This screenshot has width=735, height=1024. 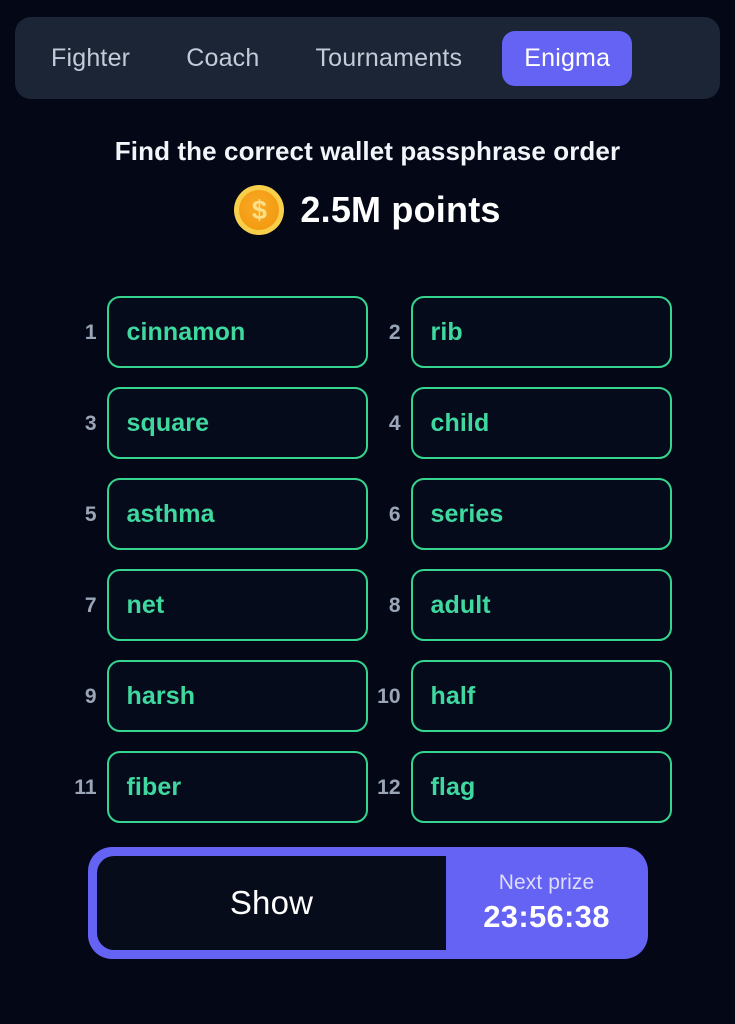 I want to click on top-navbar: Fighter Coach Tournaments Enigma, so click(x=367, y=58).